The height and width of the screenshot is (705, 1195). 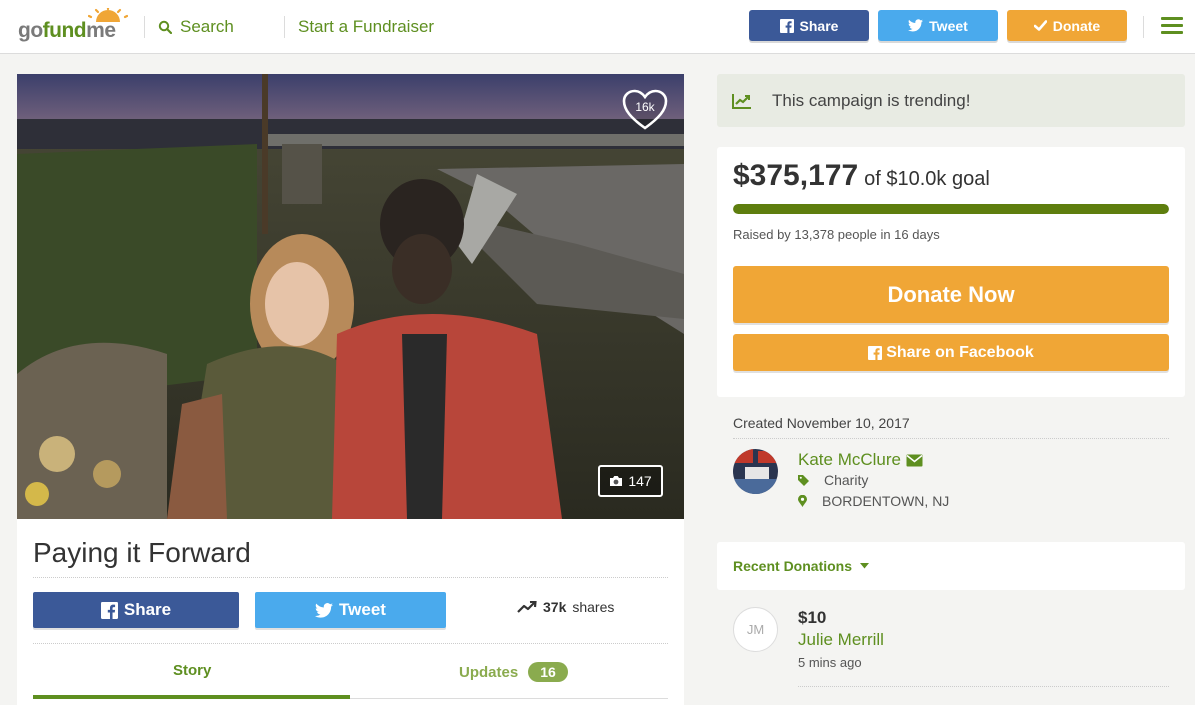 What do you see at coordinates (108, 15) in the screenshot?
I see `logo-sun-icon` at bounding box center [108, 15].